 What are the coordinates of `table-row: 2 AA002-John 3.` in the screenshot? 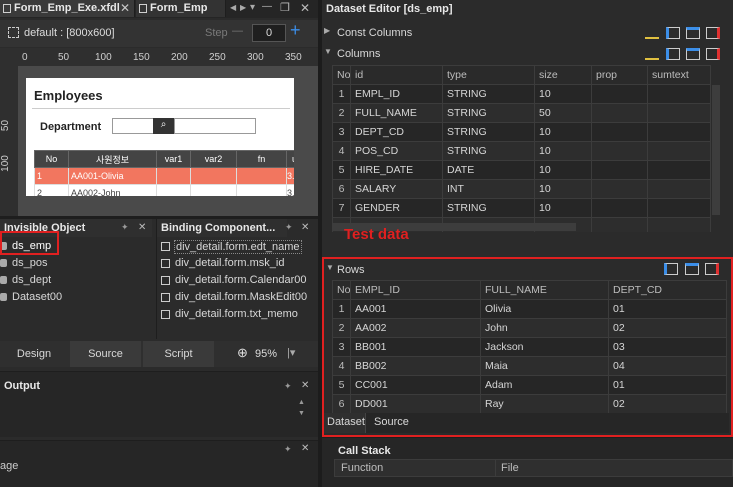 It's located at (164, 190).